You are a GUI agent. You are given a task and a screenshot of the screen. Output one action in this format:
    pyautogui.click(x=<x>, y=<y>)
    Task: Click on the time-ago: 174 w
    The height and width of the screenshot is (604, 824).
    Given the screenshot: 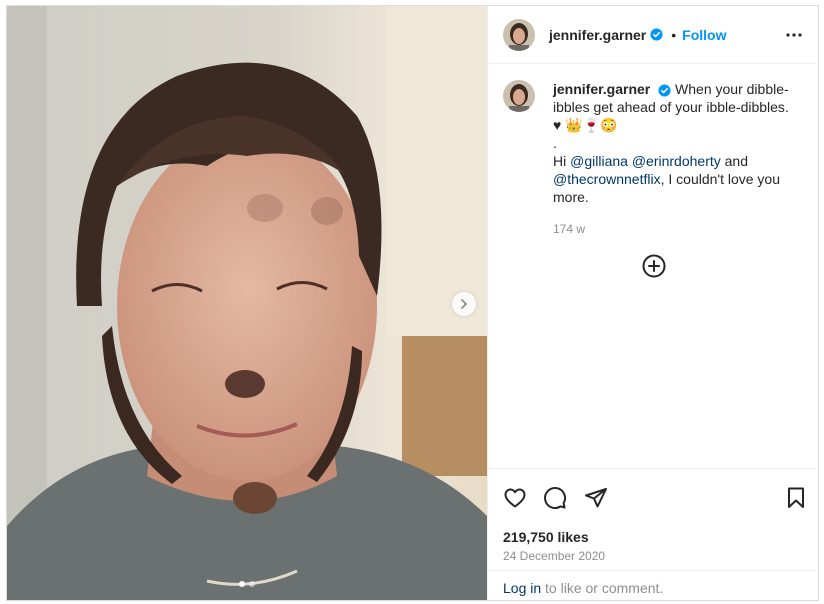 What is the action you would take?
    pyautogui.click(x=673, y=229)
    